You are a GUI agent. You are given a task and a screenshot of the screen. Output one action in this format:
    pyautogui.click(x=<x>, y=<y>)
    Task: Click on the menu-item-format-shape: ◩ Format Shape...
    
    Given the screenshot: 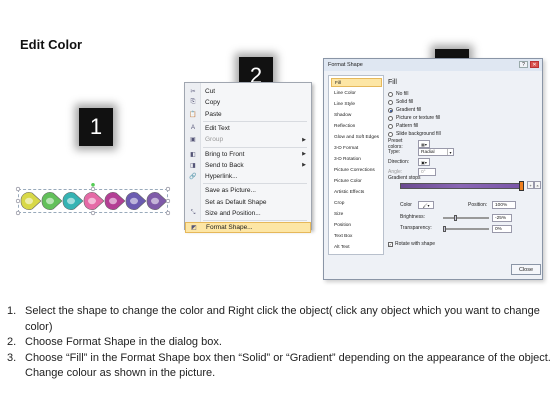 What is the action you would take?
    pyautogui.click(x=248, y=228)
    